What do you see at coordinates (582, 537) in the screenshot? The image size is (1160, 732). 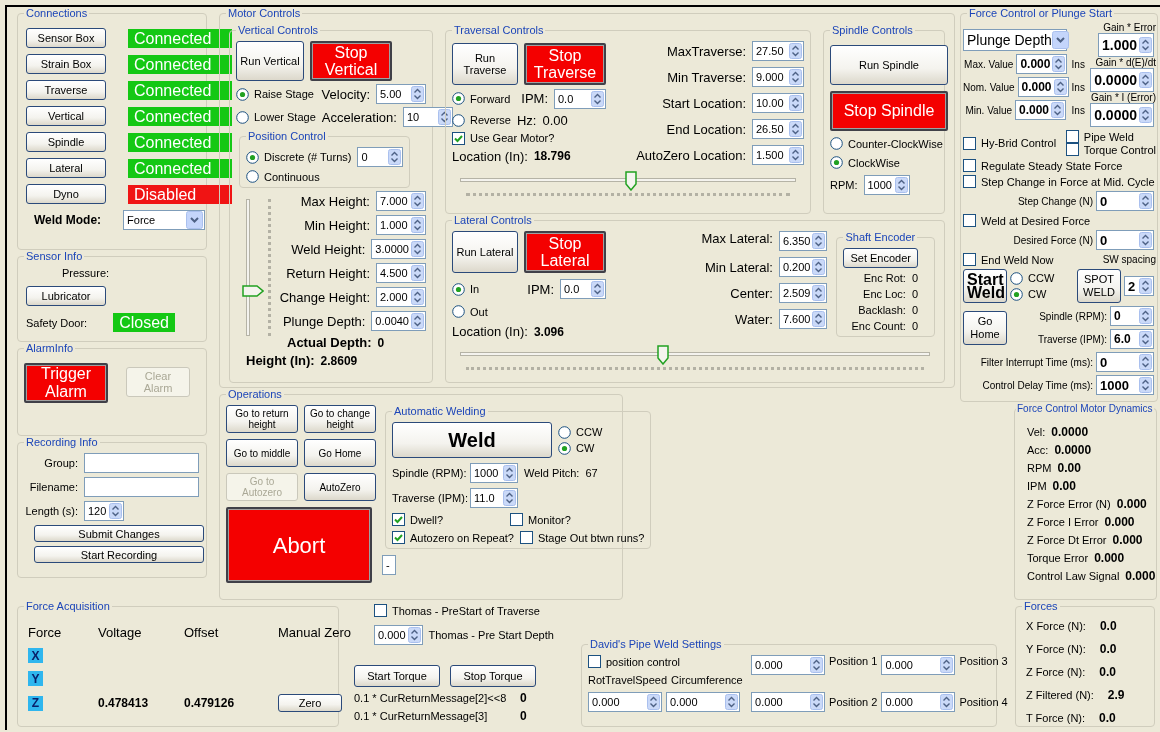 I see `checkbox: Stage Out btwn runs?` at bounding box center [582, 537].